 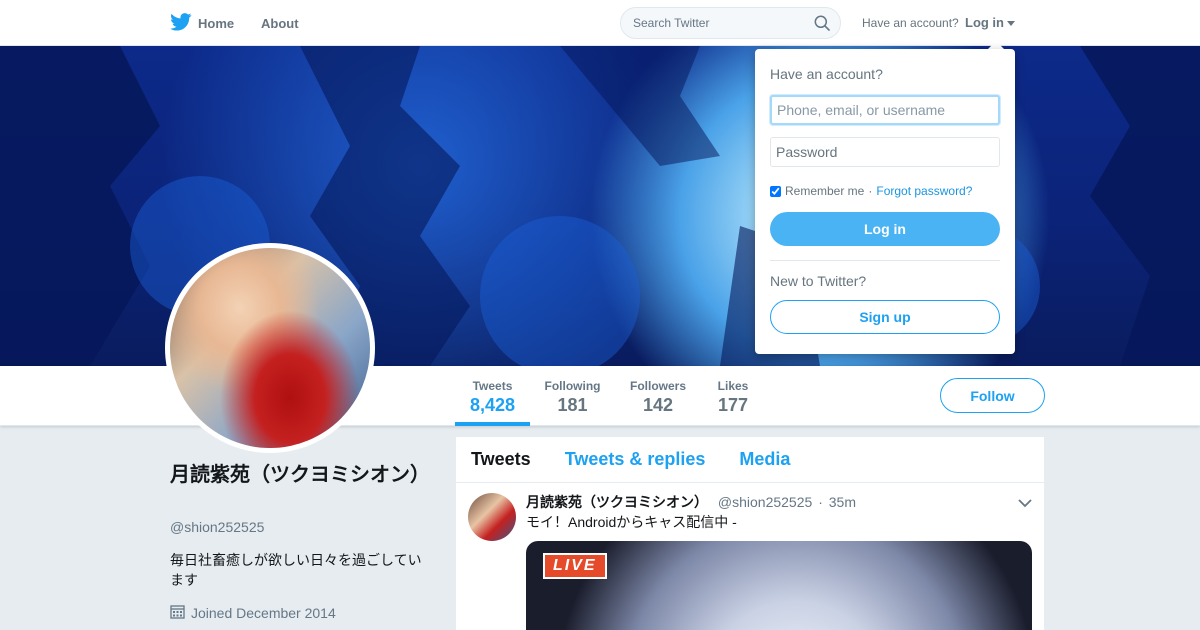 What do you see at coordinates (575, 566) in the screenshot?
I see `live-badge: LIVE` at bounding box center [575, 566].